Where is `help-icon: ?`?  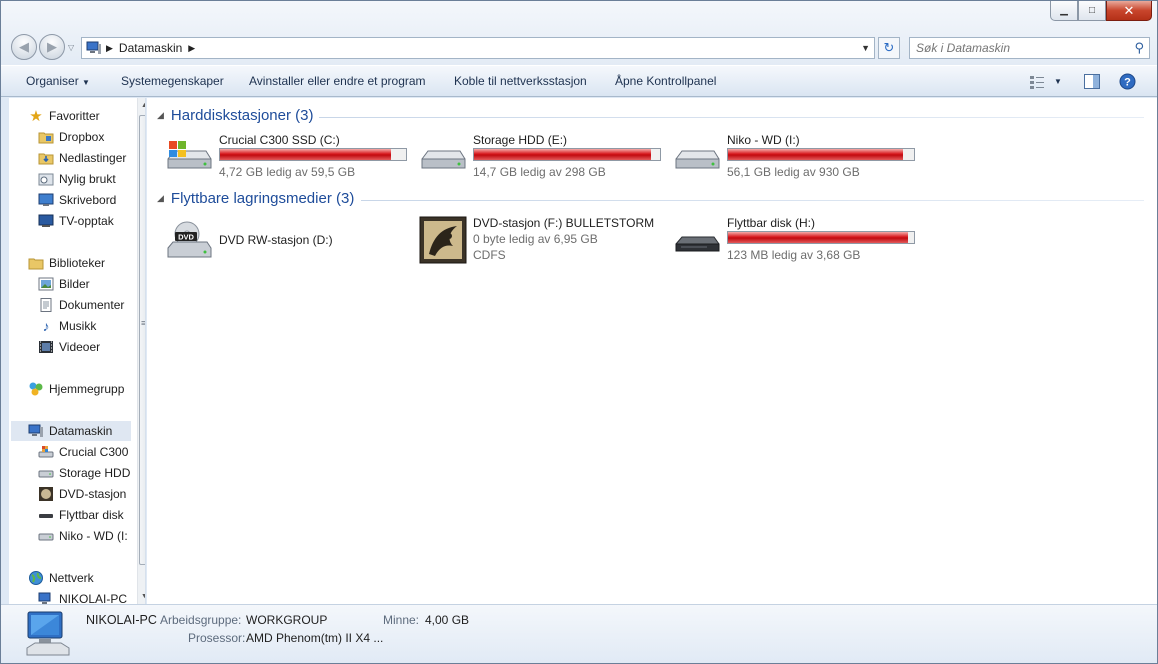
help-icon: ? is located at coordinates (1127, 81).